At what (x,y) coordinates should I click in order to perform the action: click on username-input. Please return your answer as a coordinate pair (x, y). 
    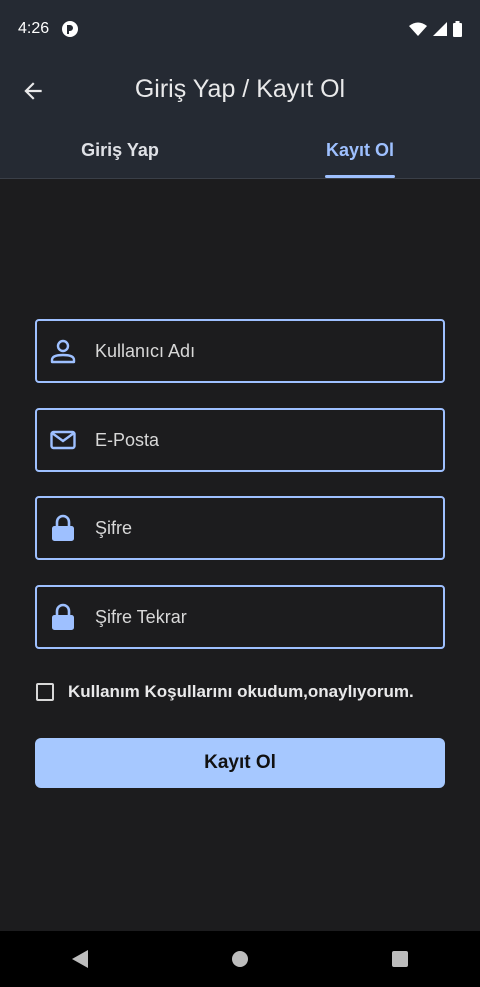
    Looking at the image, I should click on (245, 351).